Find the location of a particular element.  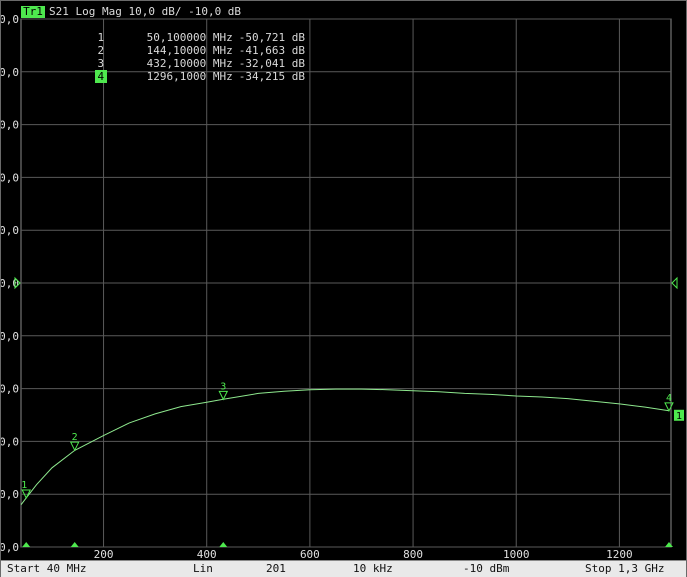

start-frequency: Start 40 MHz is located at coordinates (46, 569).